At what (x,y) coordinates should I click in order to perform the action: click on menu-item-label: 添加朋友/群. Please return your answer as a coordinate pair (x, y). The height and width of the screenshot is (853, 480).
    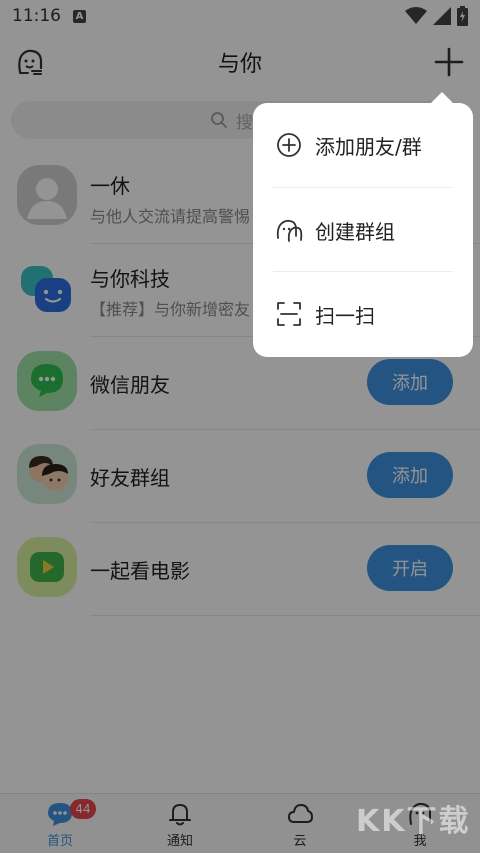
    Looking at the image, I should click on (368, 146).